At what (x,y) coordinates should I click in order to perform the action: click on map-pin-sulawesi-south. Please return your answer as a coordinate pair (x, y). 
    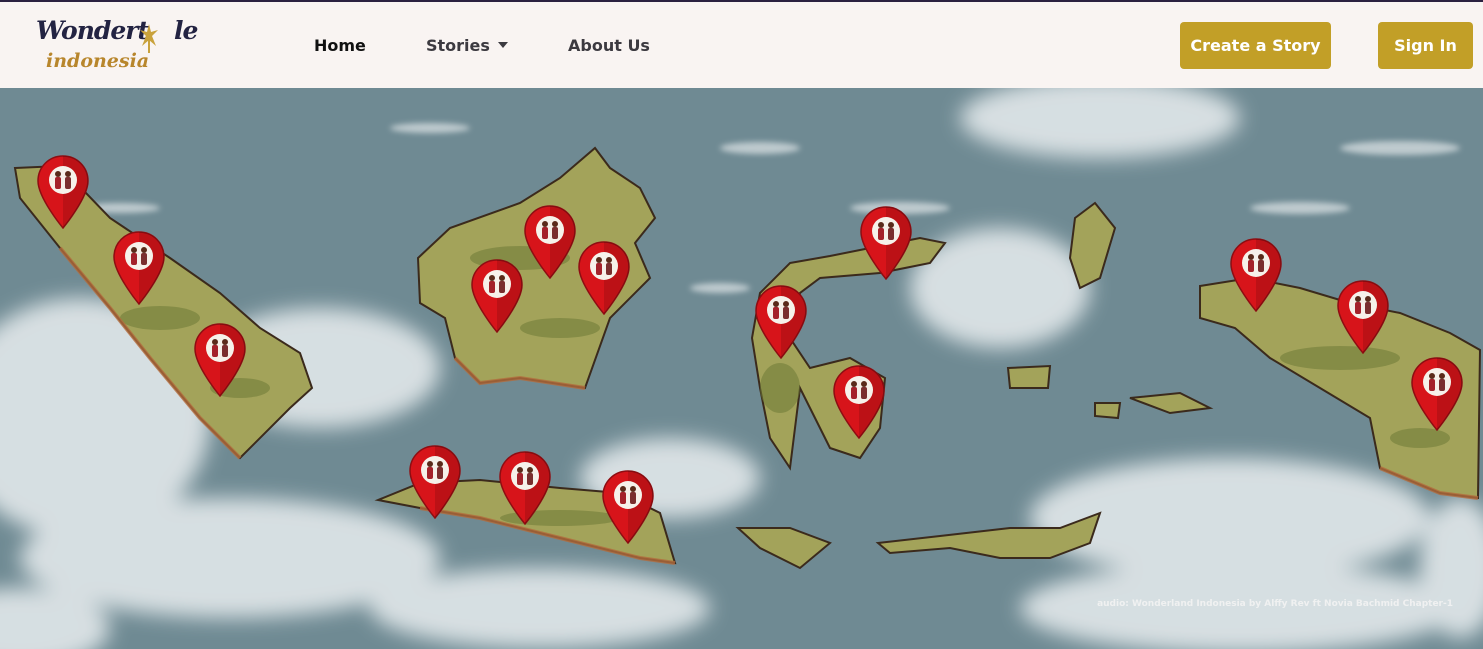
    Looking at the image, I should click on (859, 402).